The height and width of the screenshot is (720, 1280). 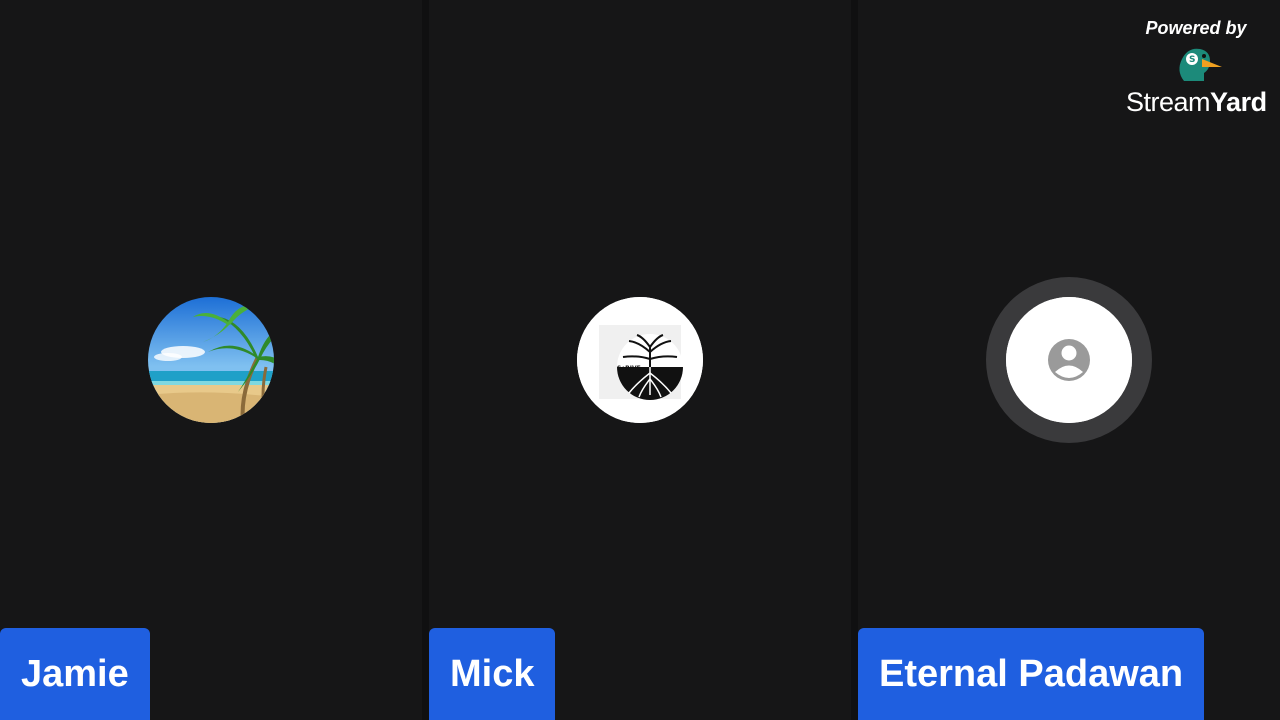 I want to click on tree-roots-logo-icon: S•RIVE, so click(x=640, y=360).